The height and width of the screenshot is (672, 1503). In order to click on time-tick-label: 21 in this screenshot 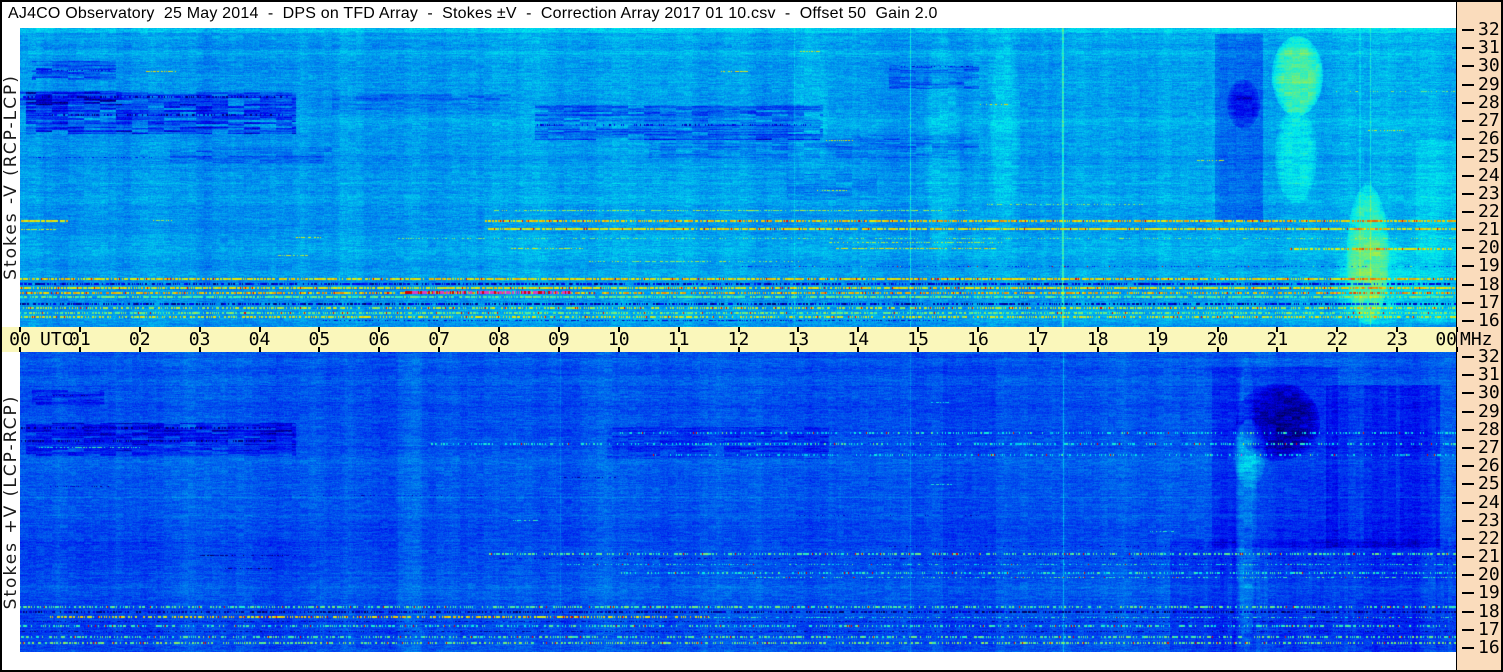, I will do `click(1277, 339)`.